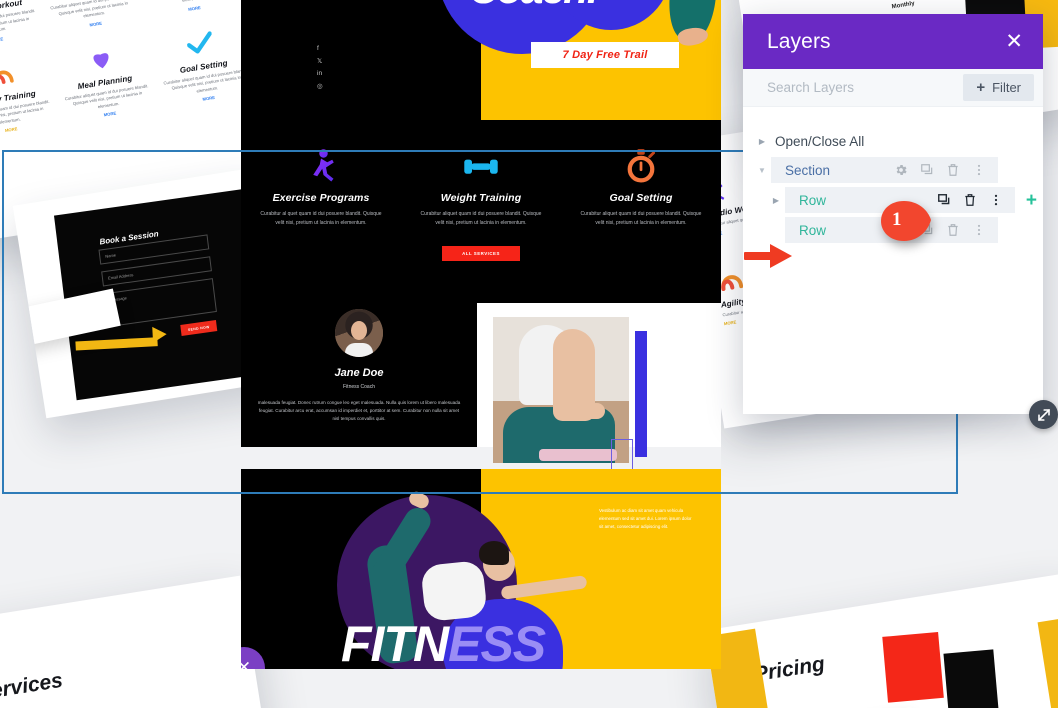 The height and width of the screenshot is (708, 1058). What do you see at coordinates (160, 334) in the screenshot?
I see `decor-yellow-arrowhead` at bounding box center [160, 334].